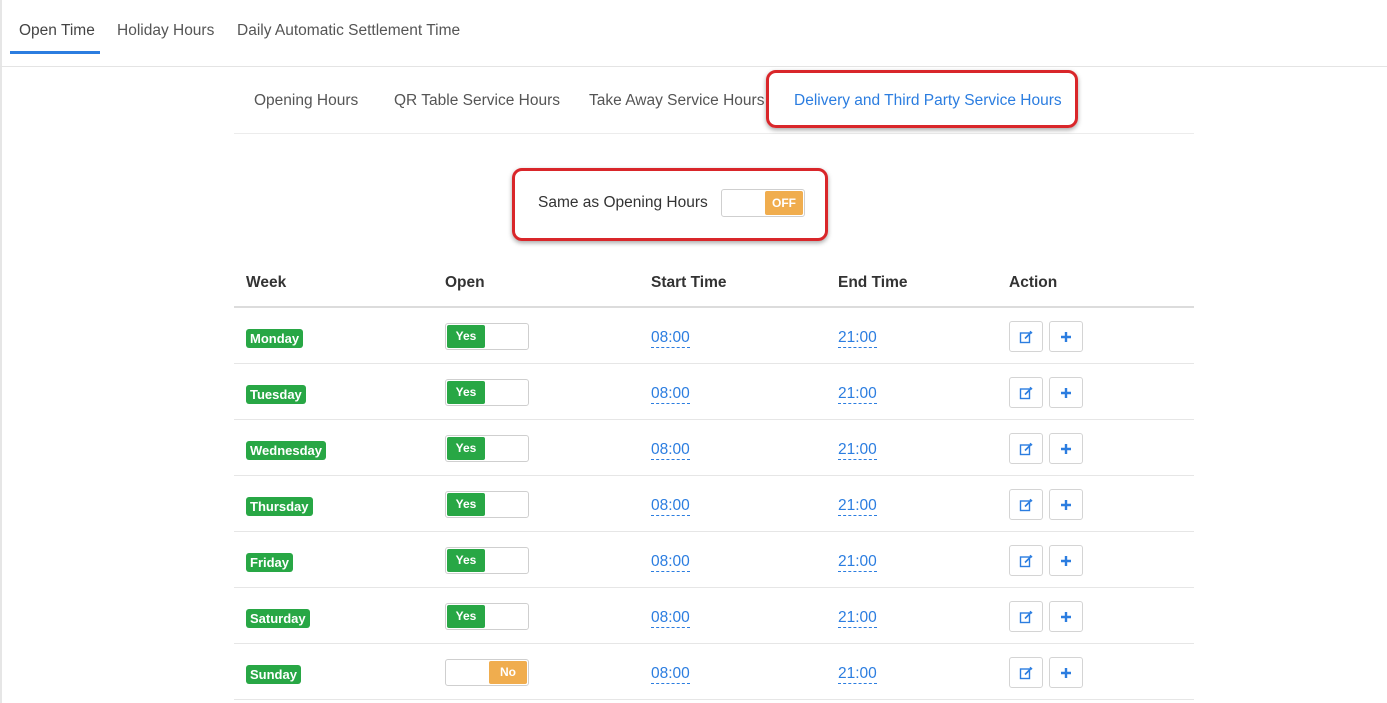 This screenshot has width=1387, height=703. Describe the element at coordinates (270, 562) in the screenshot. I see `day-badge: Friday` at that location.